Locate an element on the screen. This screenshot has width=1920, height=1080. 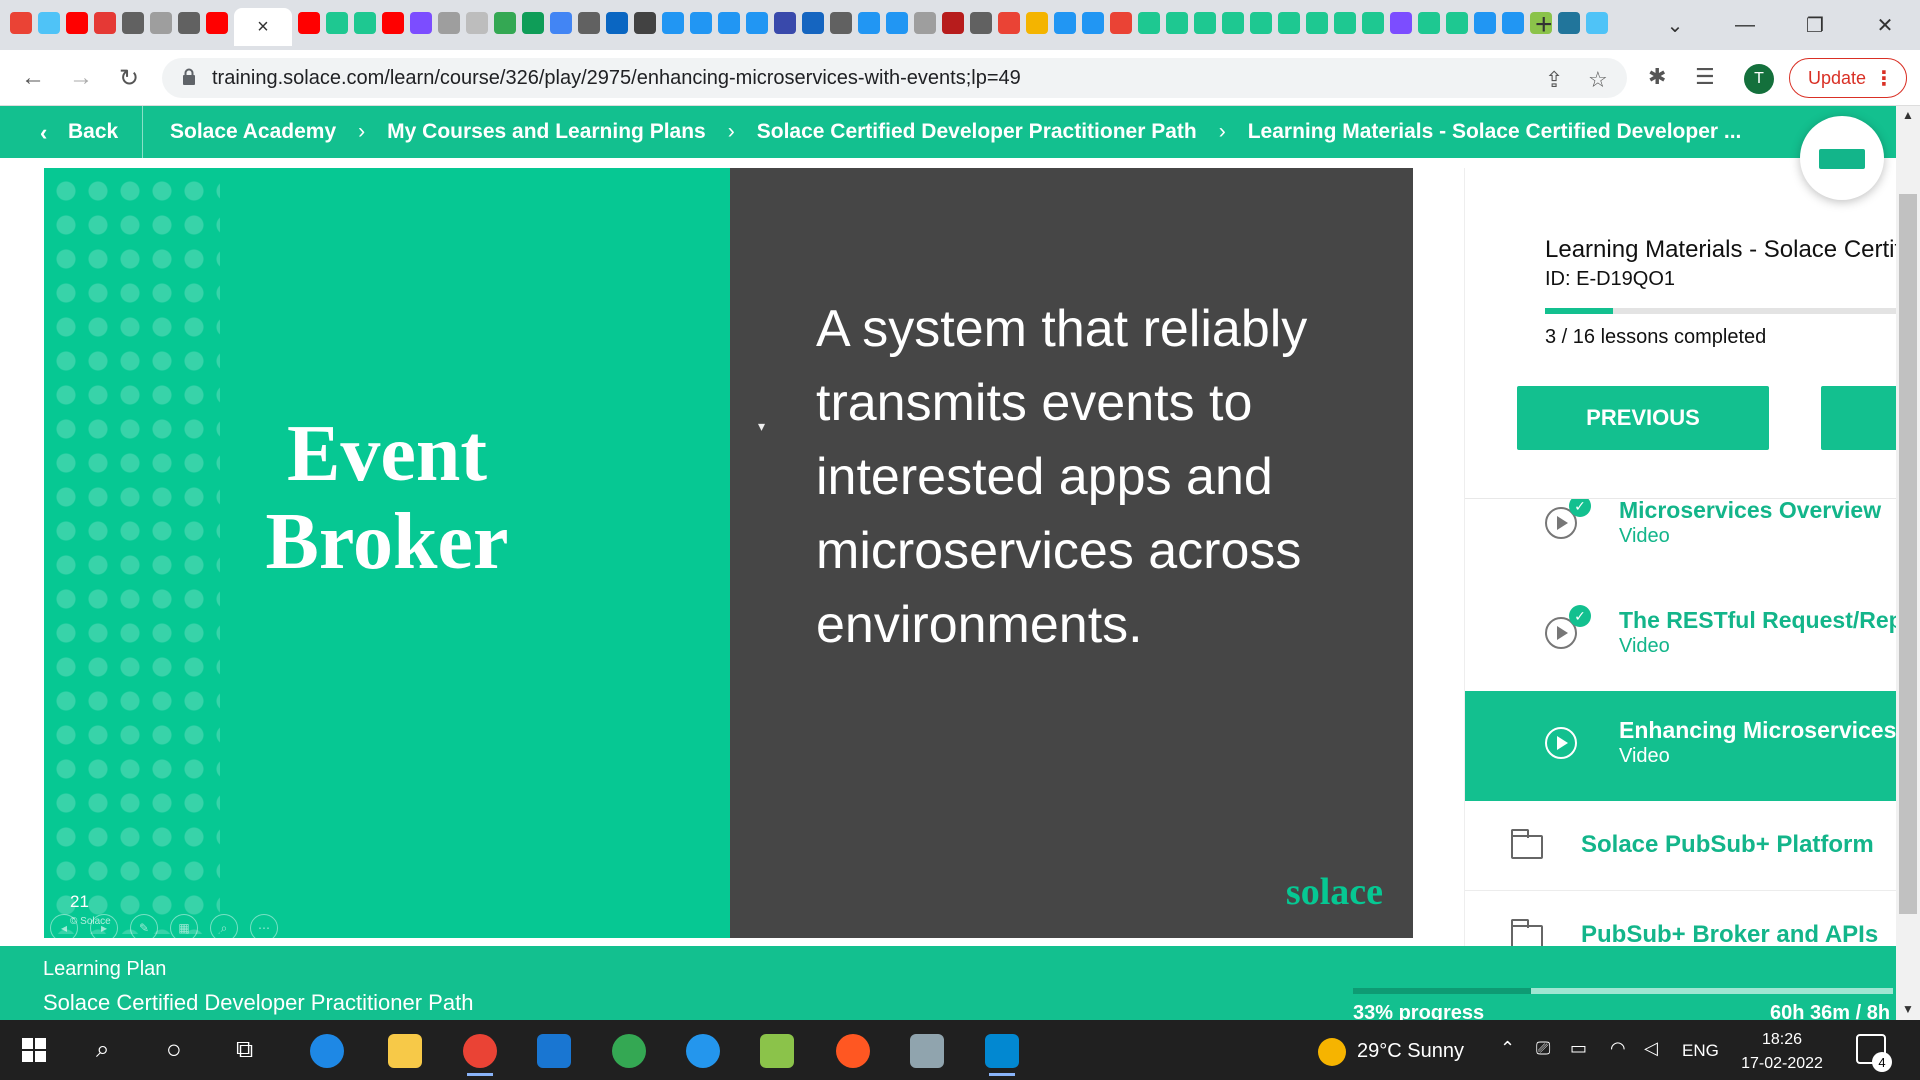
back-button: ‹ Back is located at coordinates (71, 132).